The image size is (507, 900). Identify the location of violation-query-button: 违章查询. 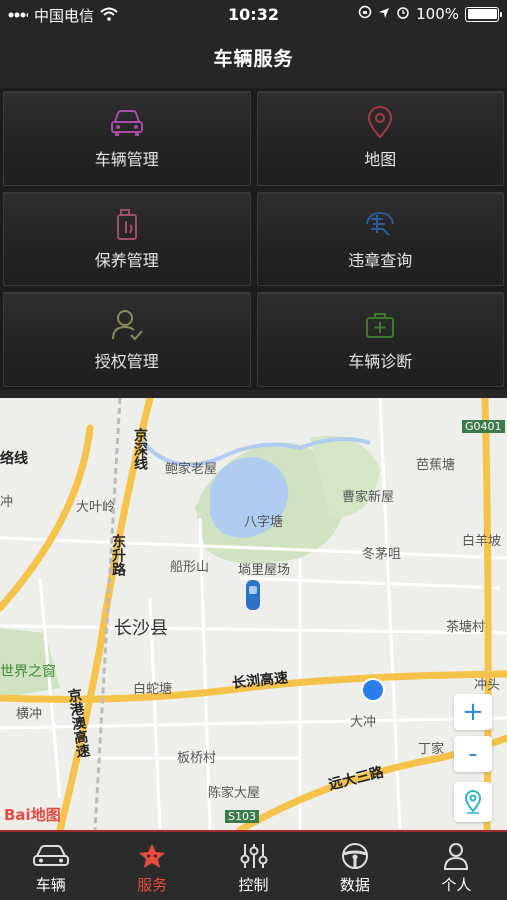
(380, 239).